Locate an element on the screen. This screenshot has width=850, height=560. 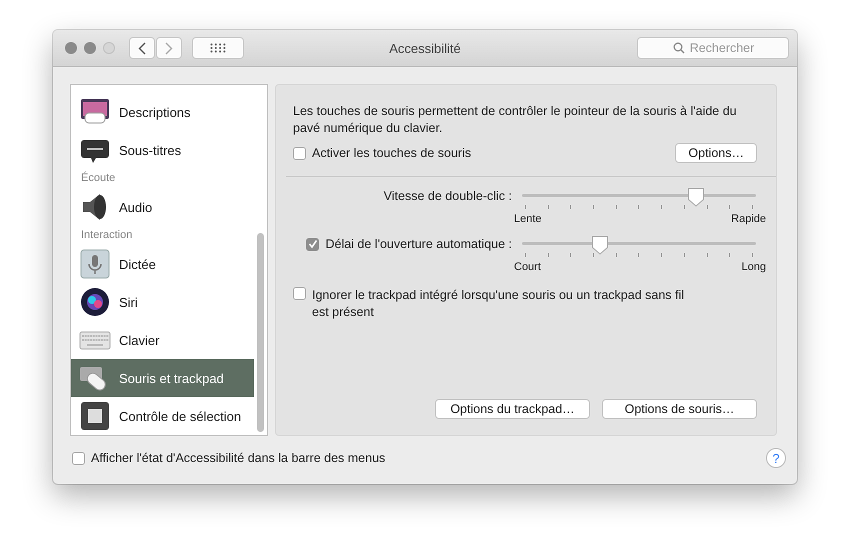
sidebar-item: Contrôle de sélection is located at coordinates (162, 416).